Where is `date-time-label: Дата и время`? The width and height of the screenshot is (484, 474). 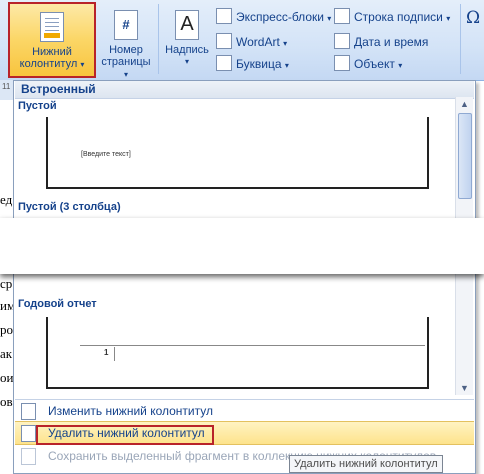
date-time-label: Дата и время is located at coordinates (391, 42).